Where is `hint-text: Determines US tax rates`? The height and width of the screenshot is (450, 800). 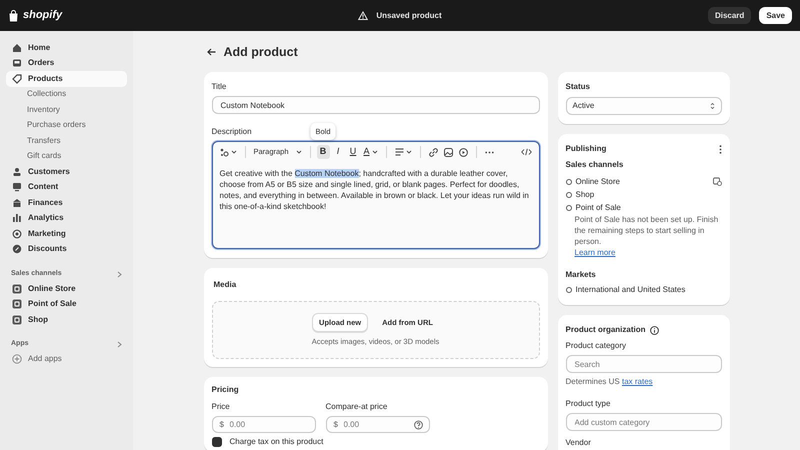 hint-text: Determines US tax rates is located at coordinates (610, 382).